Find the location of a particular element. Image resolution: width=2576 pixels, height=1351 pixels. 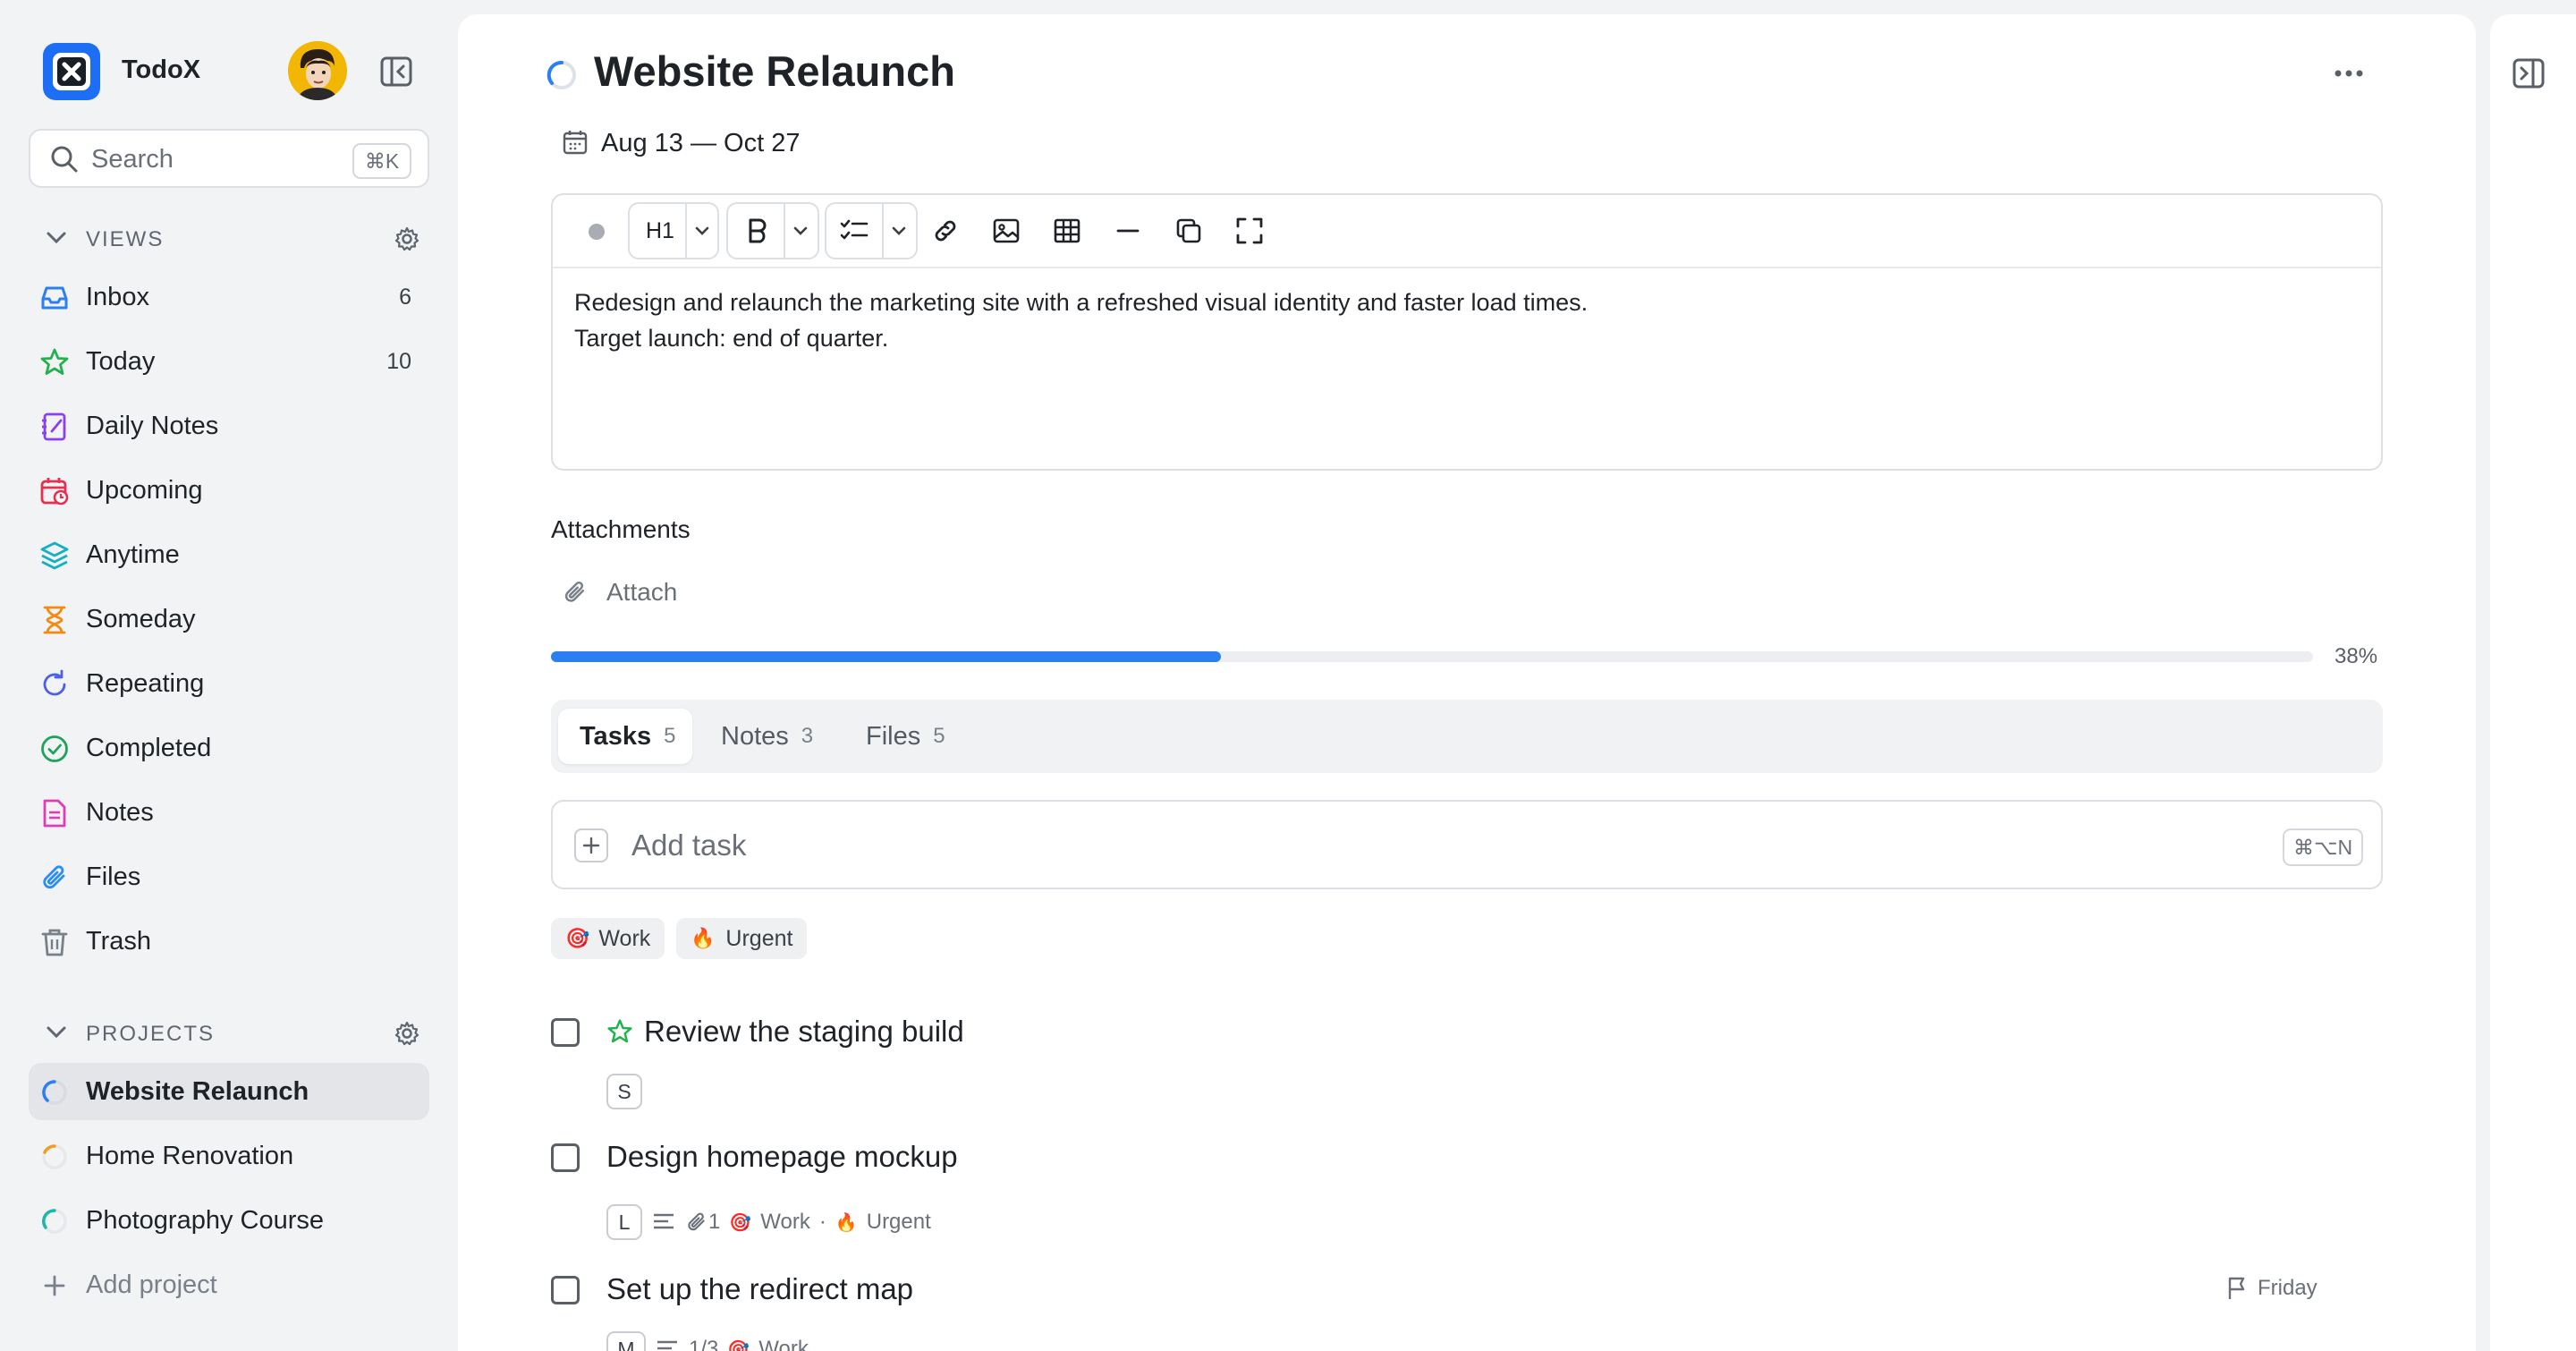

add-task-plus-button is located at coordinates (591, 845).